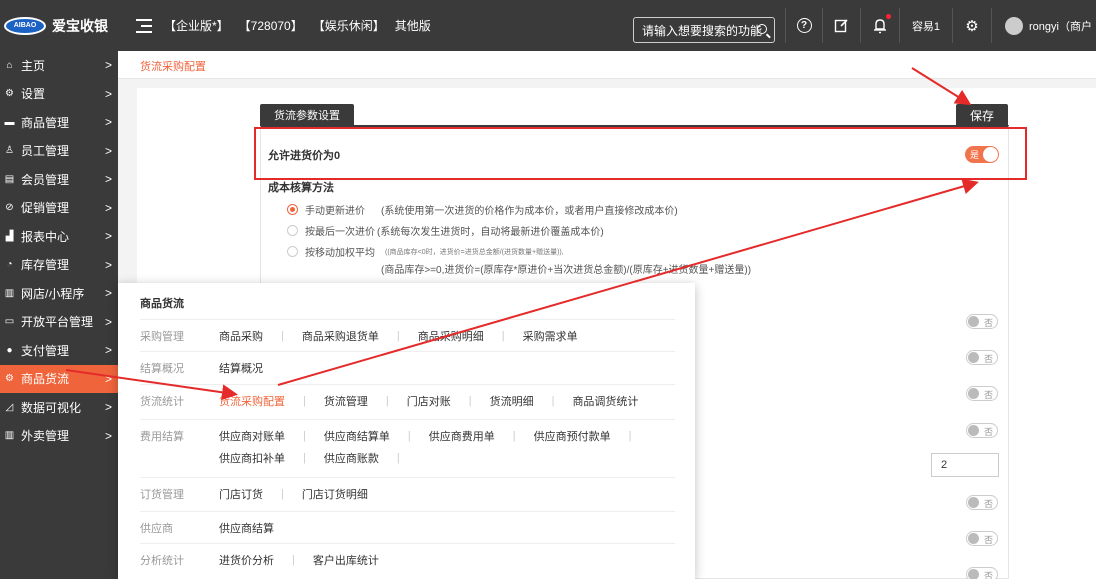  Describe the element at coordinates (340, 253) in the screenshot. I see `method-label: 按移动加权平均` at that location.